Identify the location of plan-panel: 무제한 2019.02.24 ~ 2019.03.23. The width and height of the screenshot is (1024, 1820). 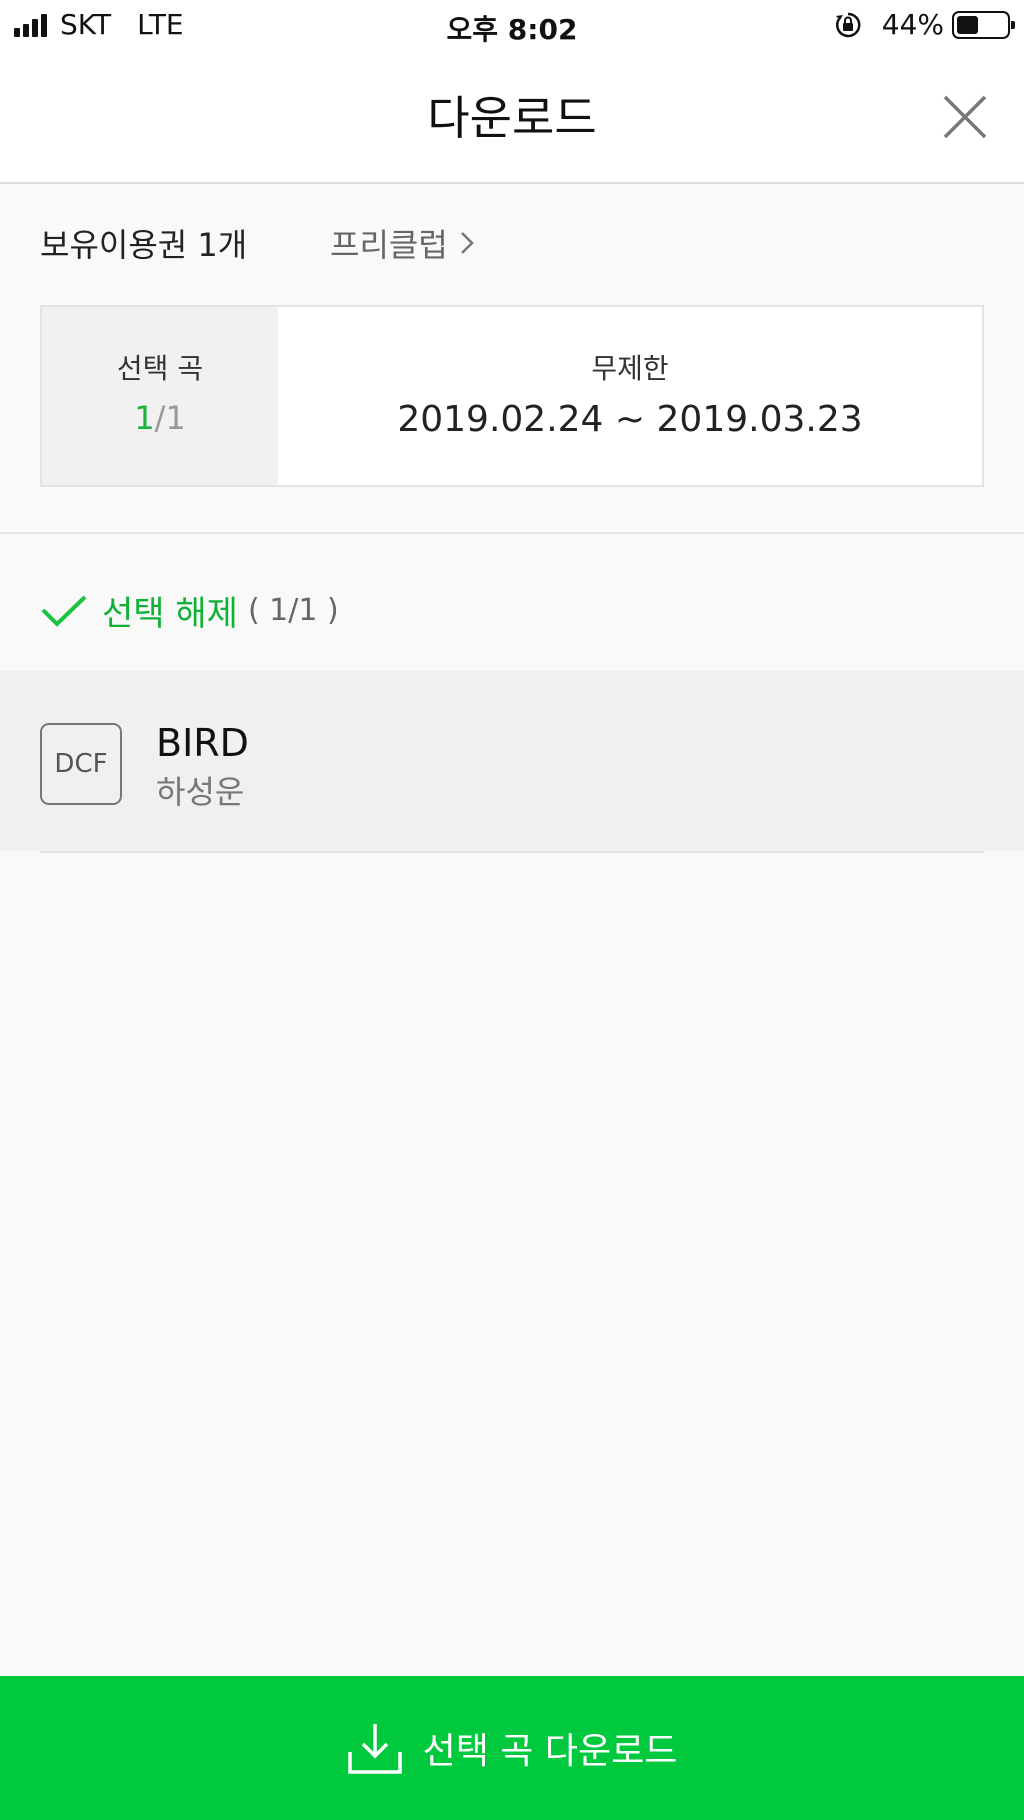
(630, 396).